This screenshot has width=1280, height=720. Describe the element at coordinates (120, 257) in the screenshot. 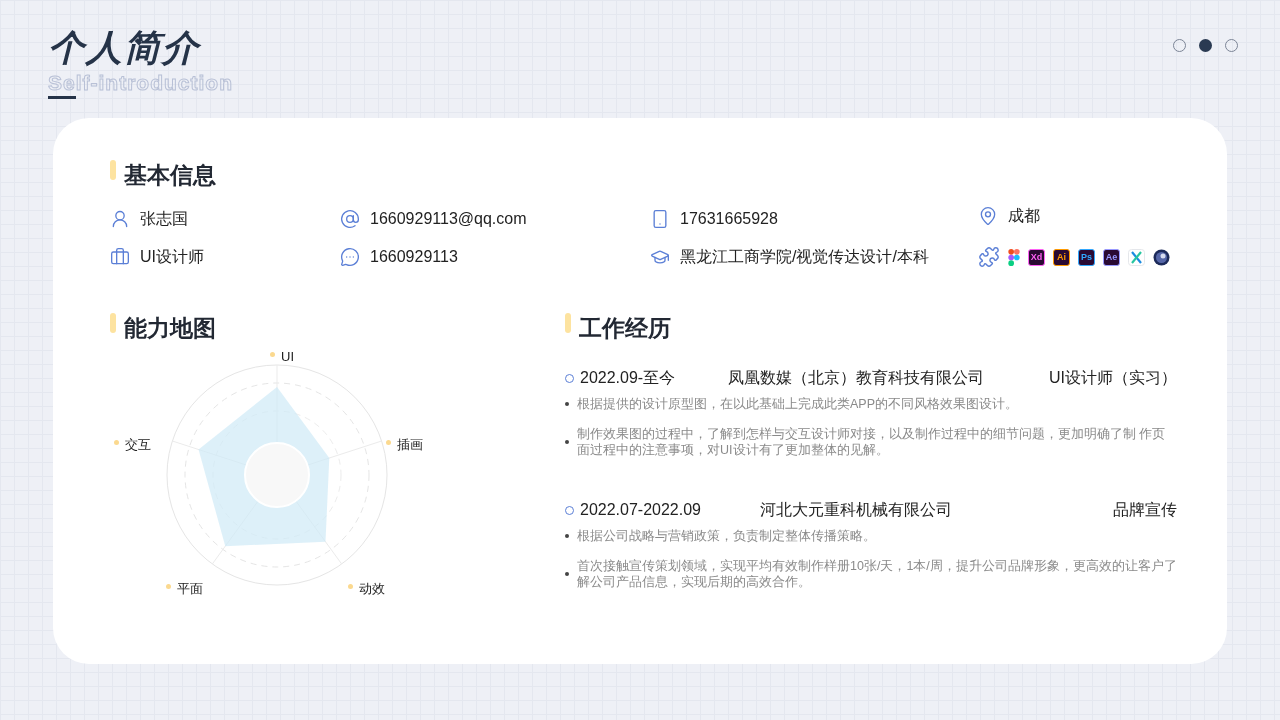

I see `briefcase-icon` at that location.